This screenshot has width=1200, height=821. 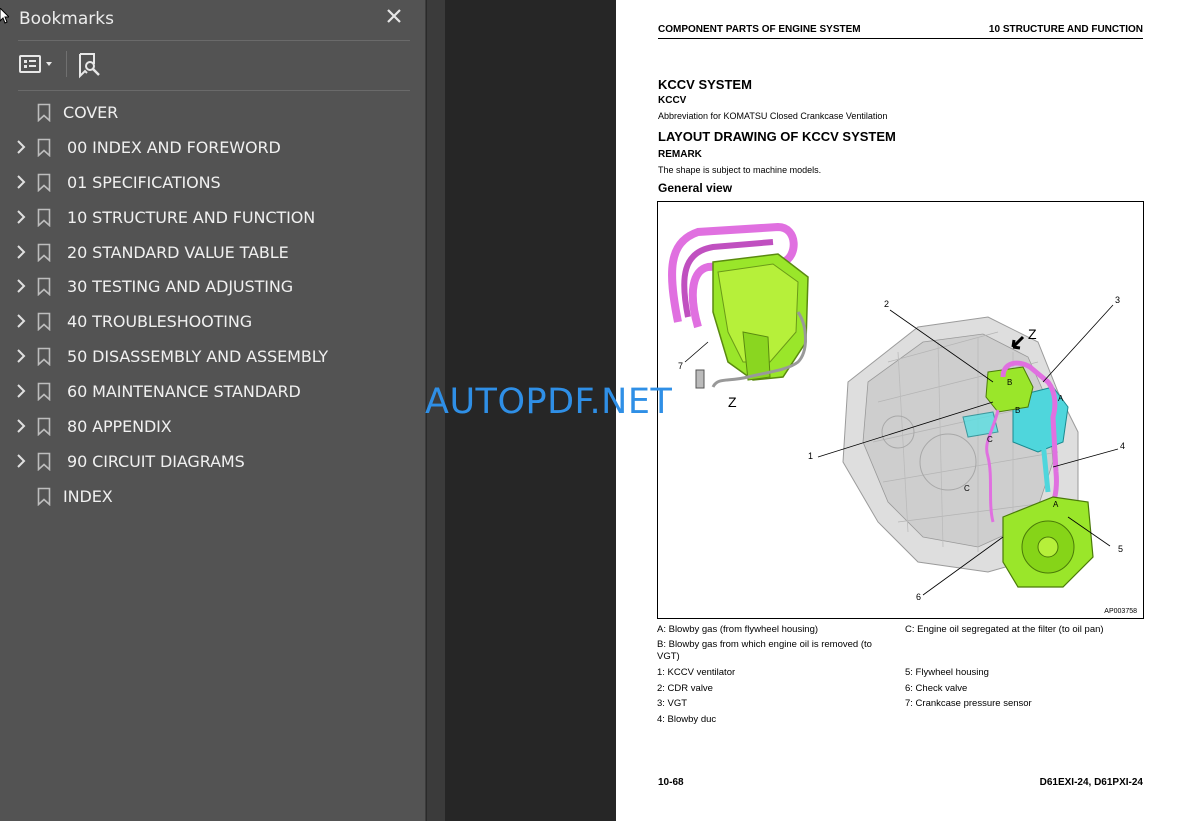 I want to click on close-icon, so click(x=394, y=17).